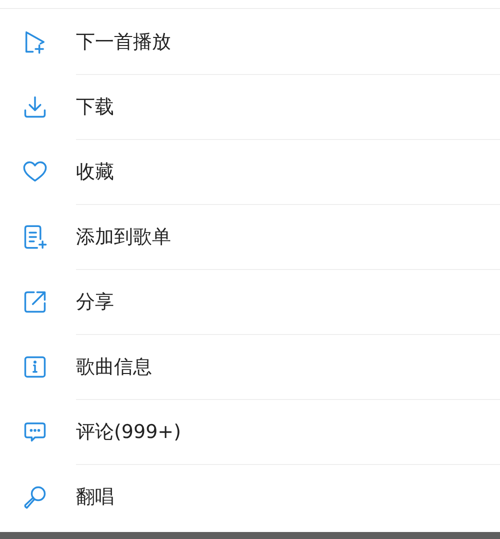  I want to click on info-icon, so click(35, 367).